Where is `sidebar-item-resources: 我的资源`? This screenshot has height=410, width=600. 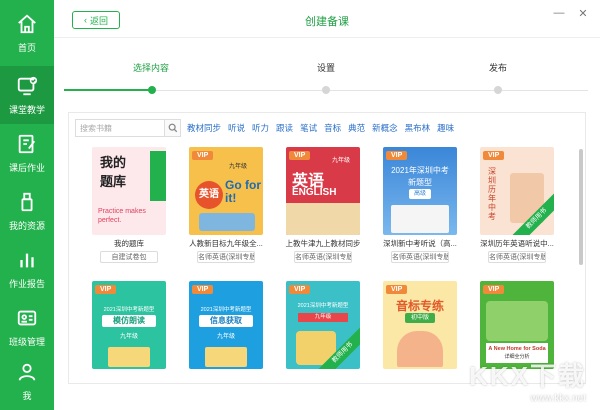 sidebar-item-resources: 我的资源 is located at coordinates (27, 211).